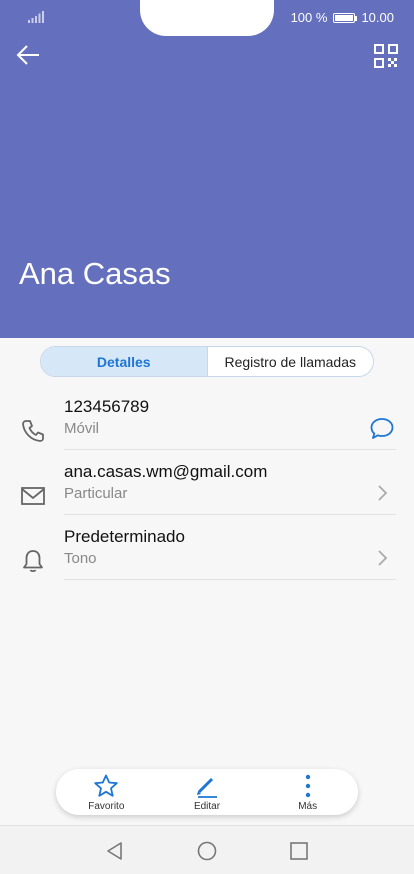 This screenshot has width=414, height=874. I want to click on camera-notch, so click(207, 18).